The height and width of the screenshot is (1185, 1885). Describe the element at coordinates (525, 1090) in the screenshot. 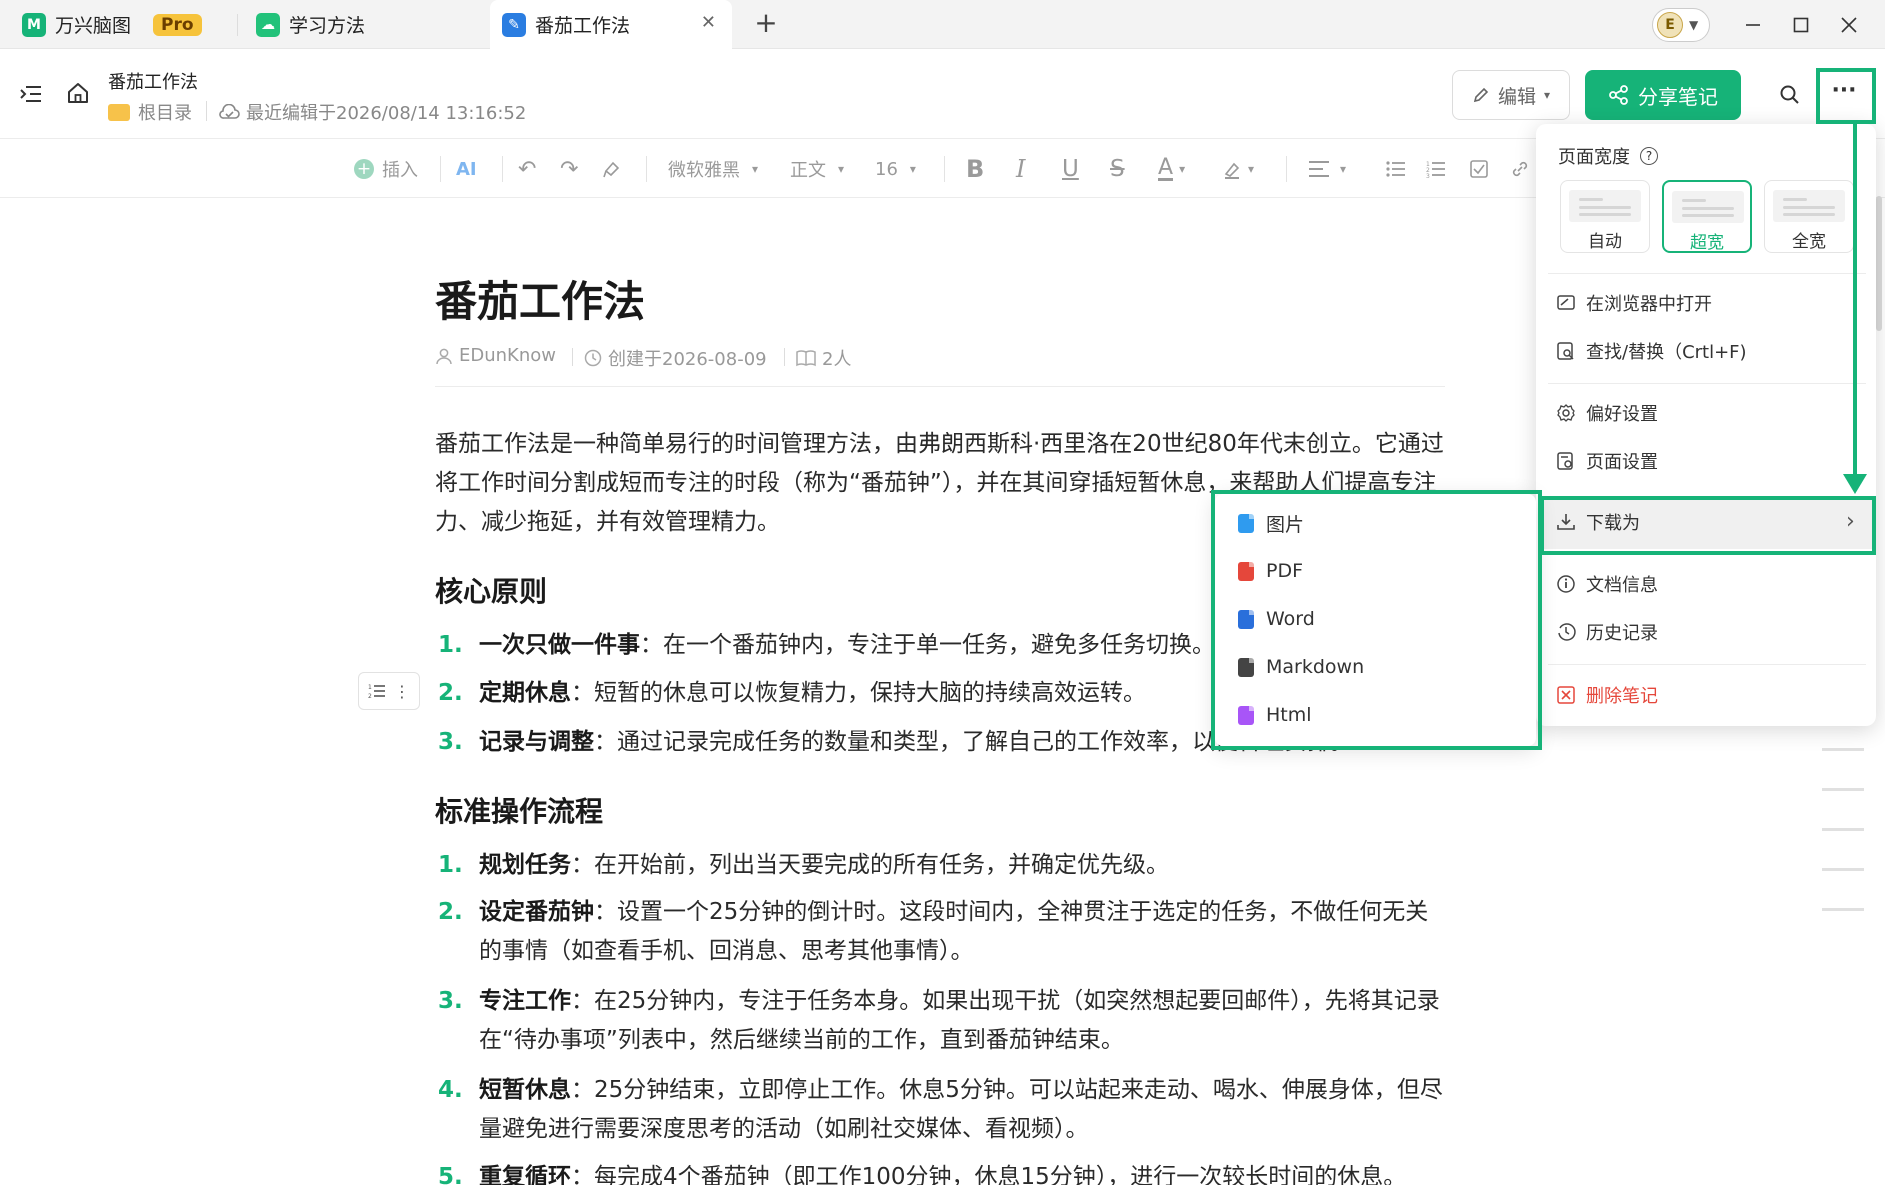

I see `list-item-term: 短暂休息` at that location.